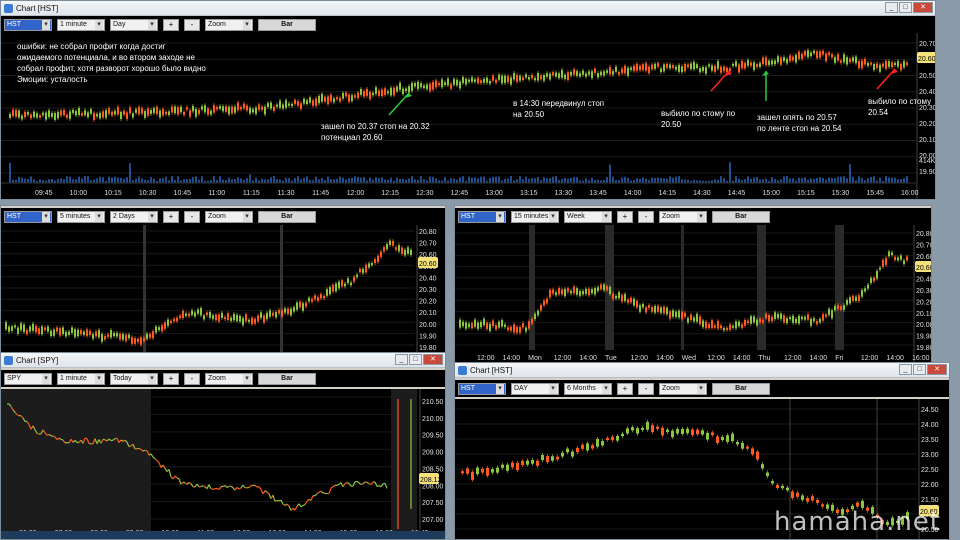 The height and width of the screenshot is (540, 960). Describe the element at coordinates (81, 216) in the screenshot. I see `interval-select: 5 minutes` at that location.